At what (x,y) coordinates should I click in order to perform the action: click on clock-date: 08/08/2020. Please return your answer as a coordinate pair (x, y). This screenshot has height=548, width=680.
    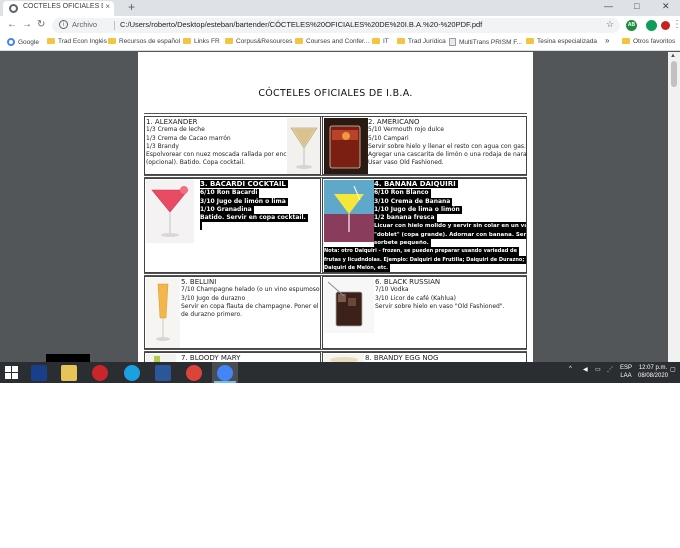
    Looking at the image, I should click on (653, 376).